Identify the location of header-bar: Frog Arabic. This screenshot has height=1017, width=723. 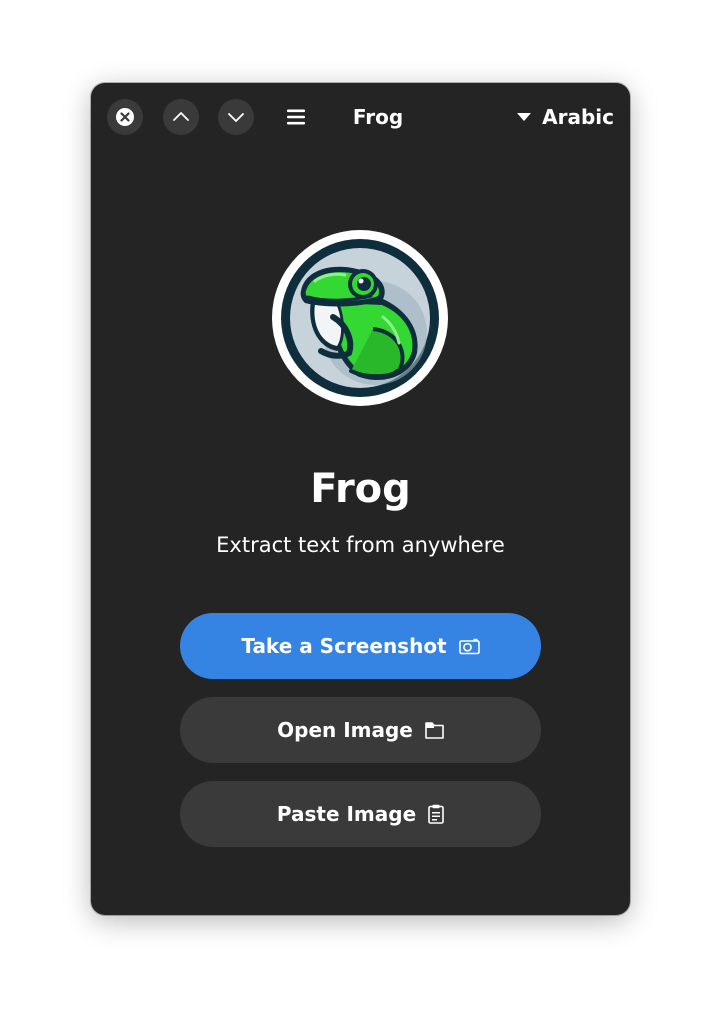
(360, 117).